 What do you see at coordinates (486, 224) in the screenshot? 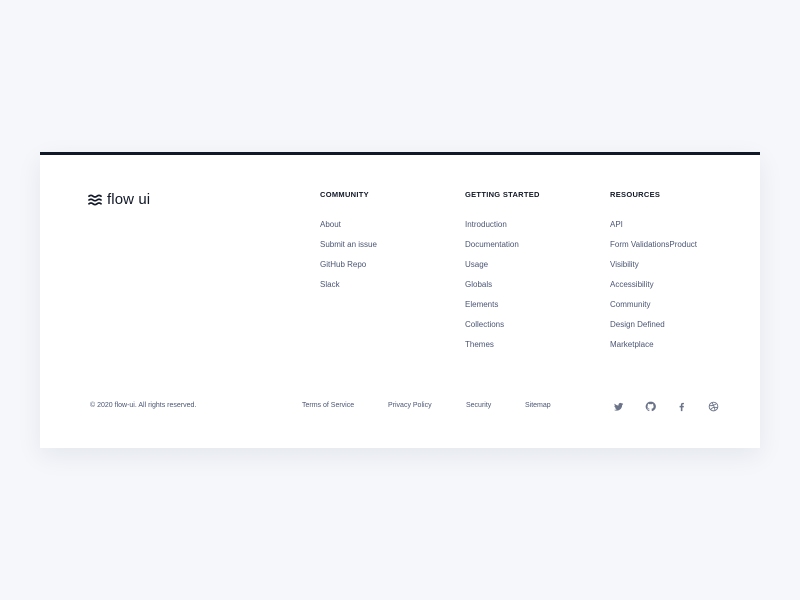
I see `footer-link-introduction: Introduction` at bounding box center [486, 224].